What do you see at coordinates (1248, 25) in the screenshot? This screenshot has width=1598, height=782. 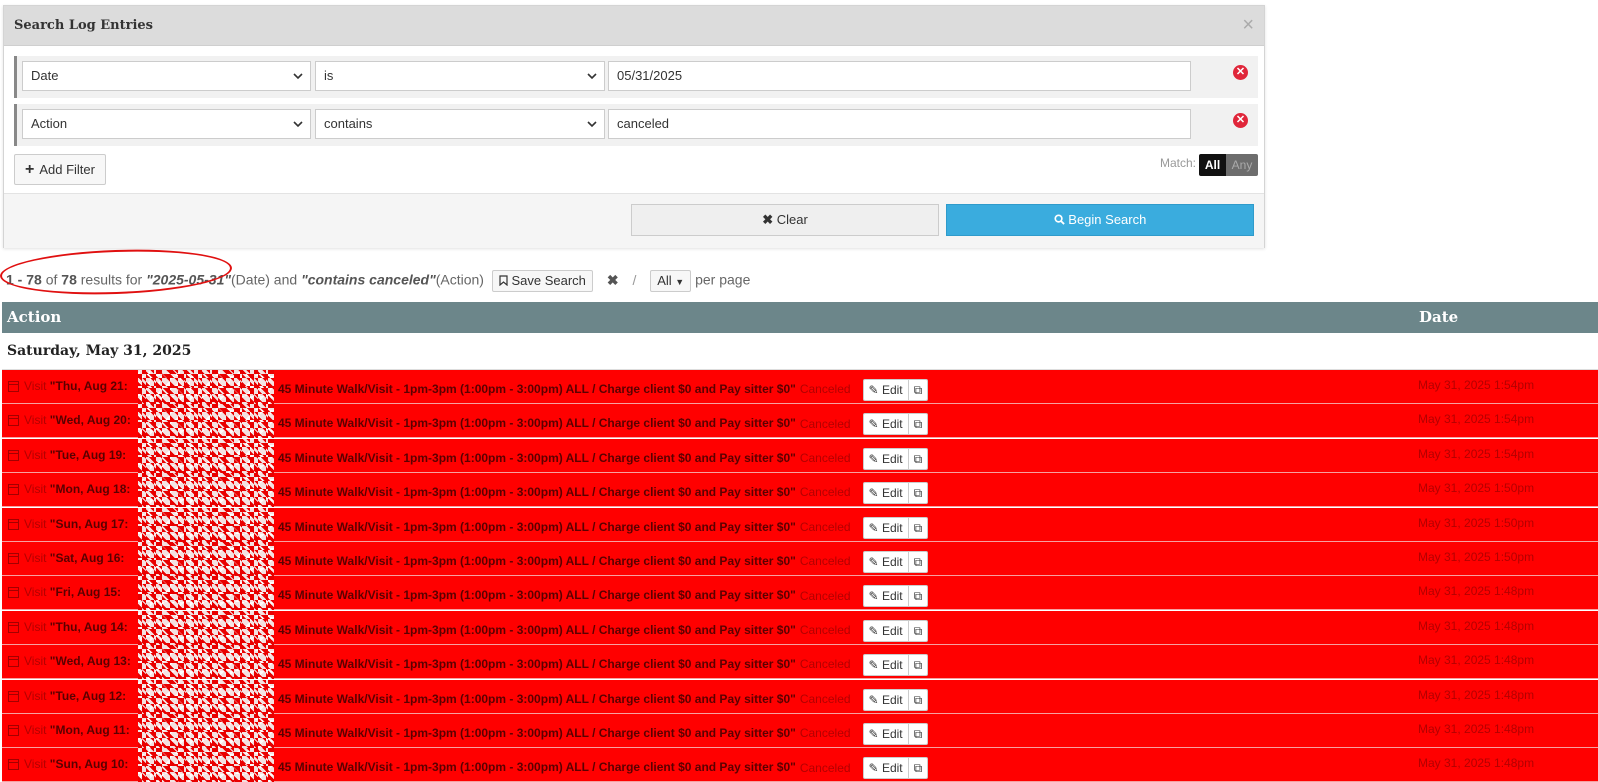 I see `close-icon: ×` at bounding box center [1248, 25].